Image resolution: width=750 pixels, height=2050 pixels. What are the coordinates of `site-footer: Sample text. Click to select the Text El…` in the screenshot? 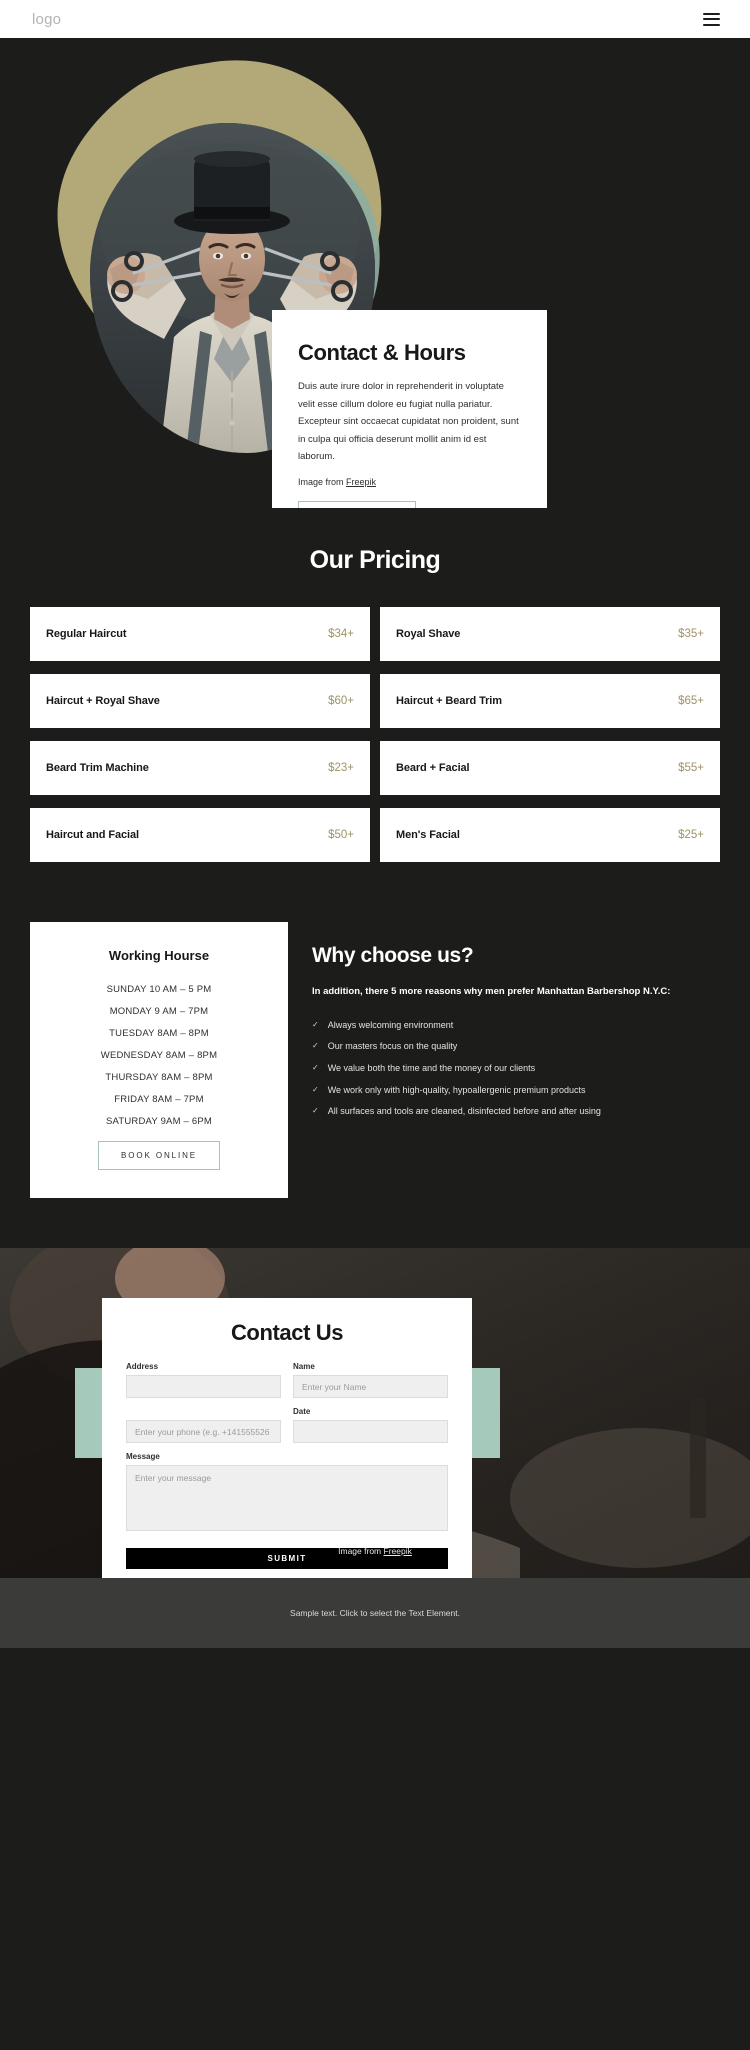 It's located at (375, 1613).